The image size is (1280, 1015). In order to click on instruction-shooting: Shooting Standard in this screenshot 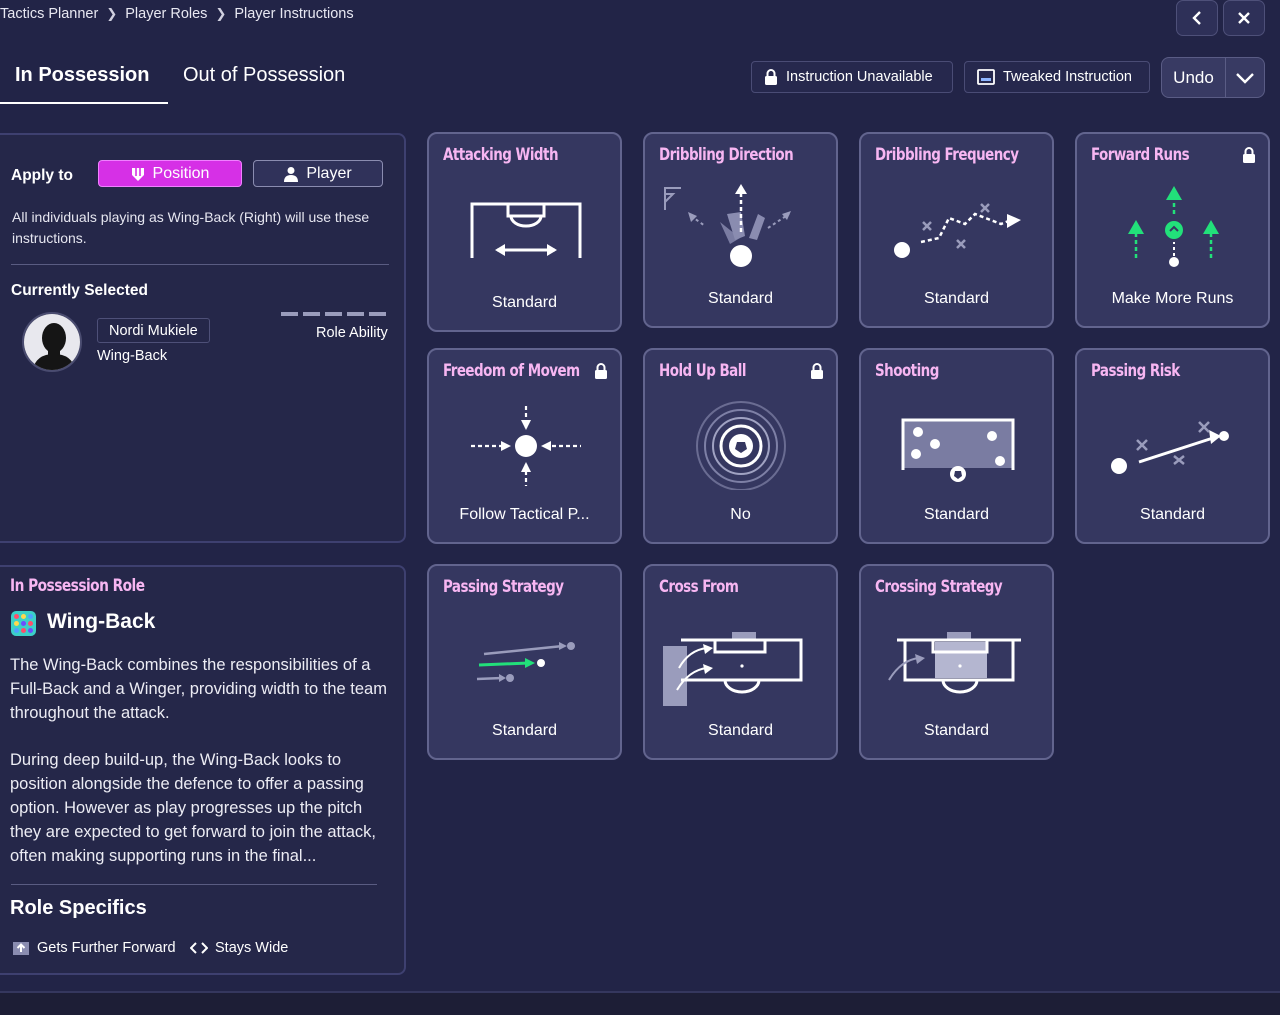, I will do `click(956, 446)`.